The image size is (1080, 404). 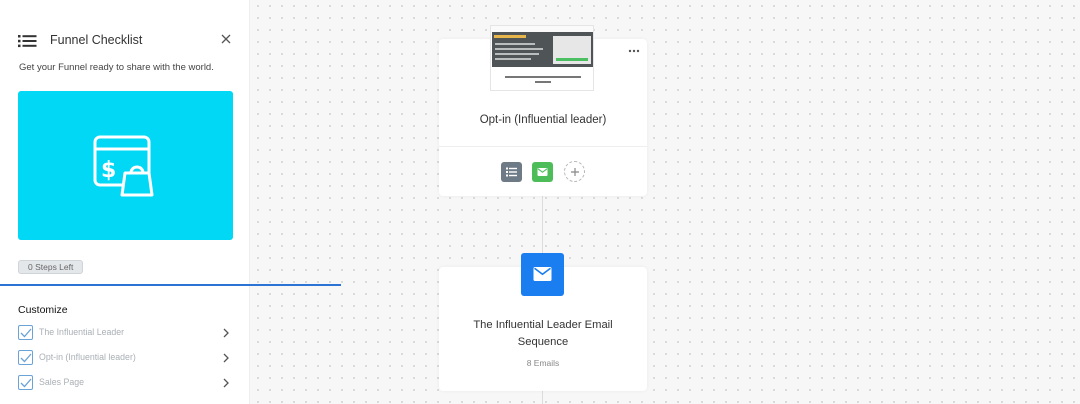 I want to click on card-divider, so click(x=543, y=146).